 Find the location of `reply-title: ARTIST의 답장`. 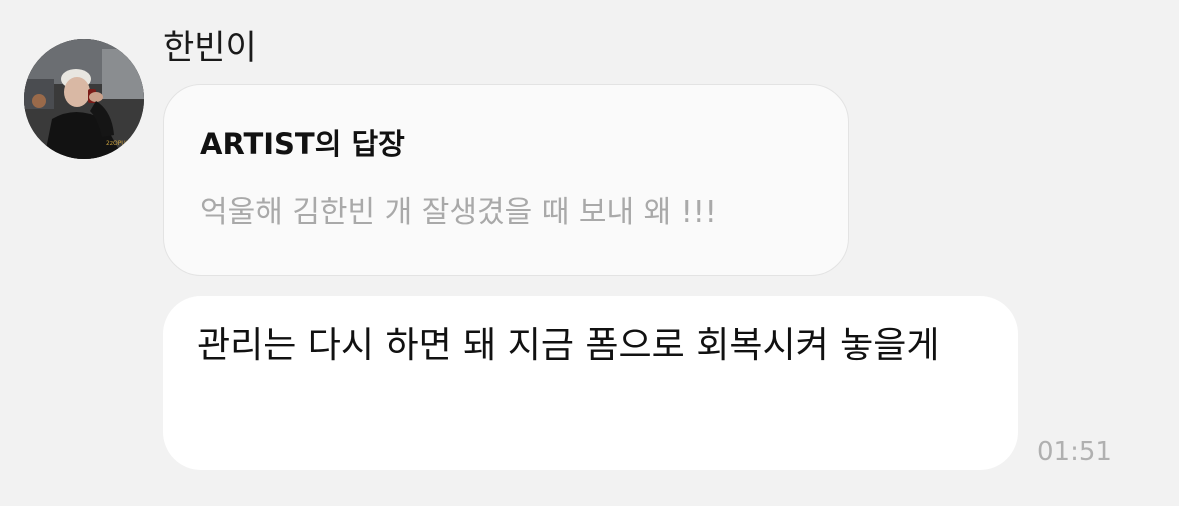

reply-title: ARTIST의 답장 is located at coordinates (302, 144).